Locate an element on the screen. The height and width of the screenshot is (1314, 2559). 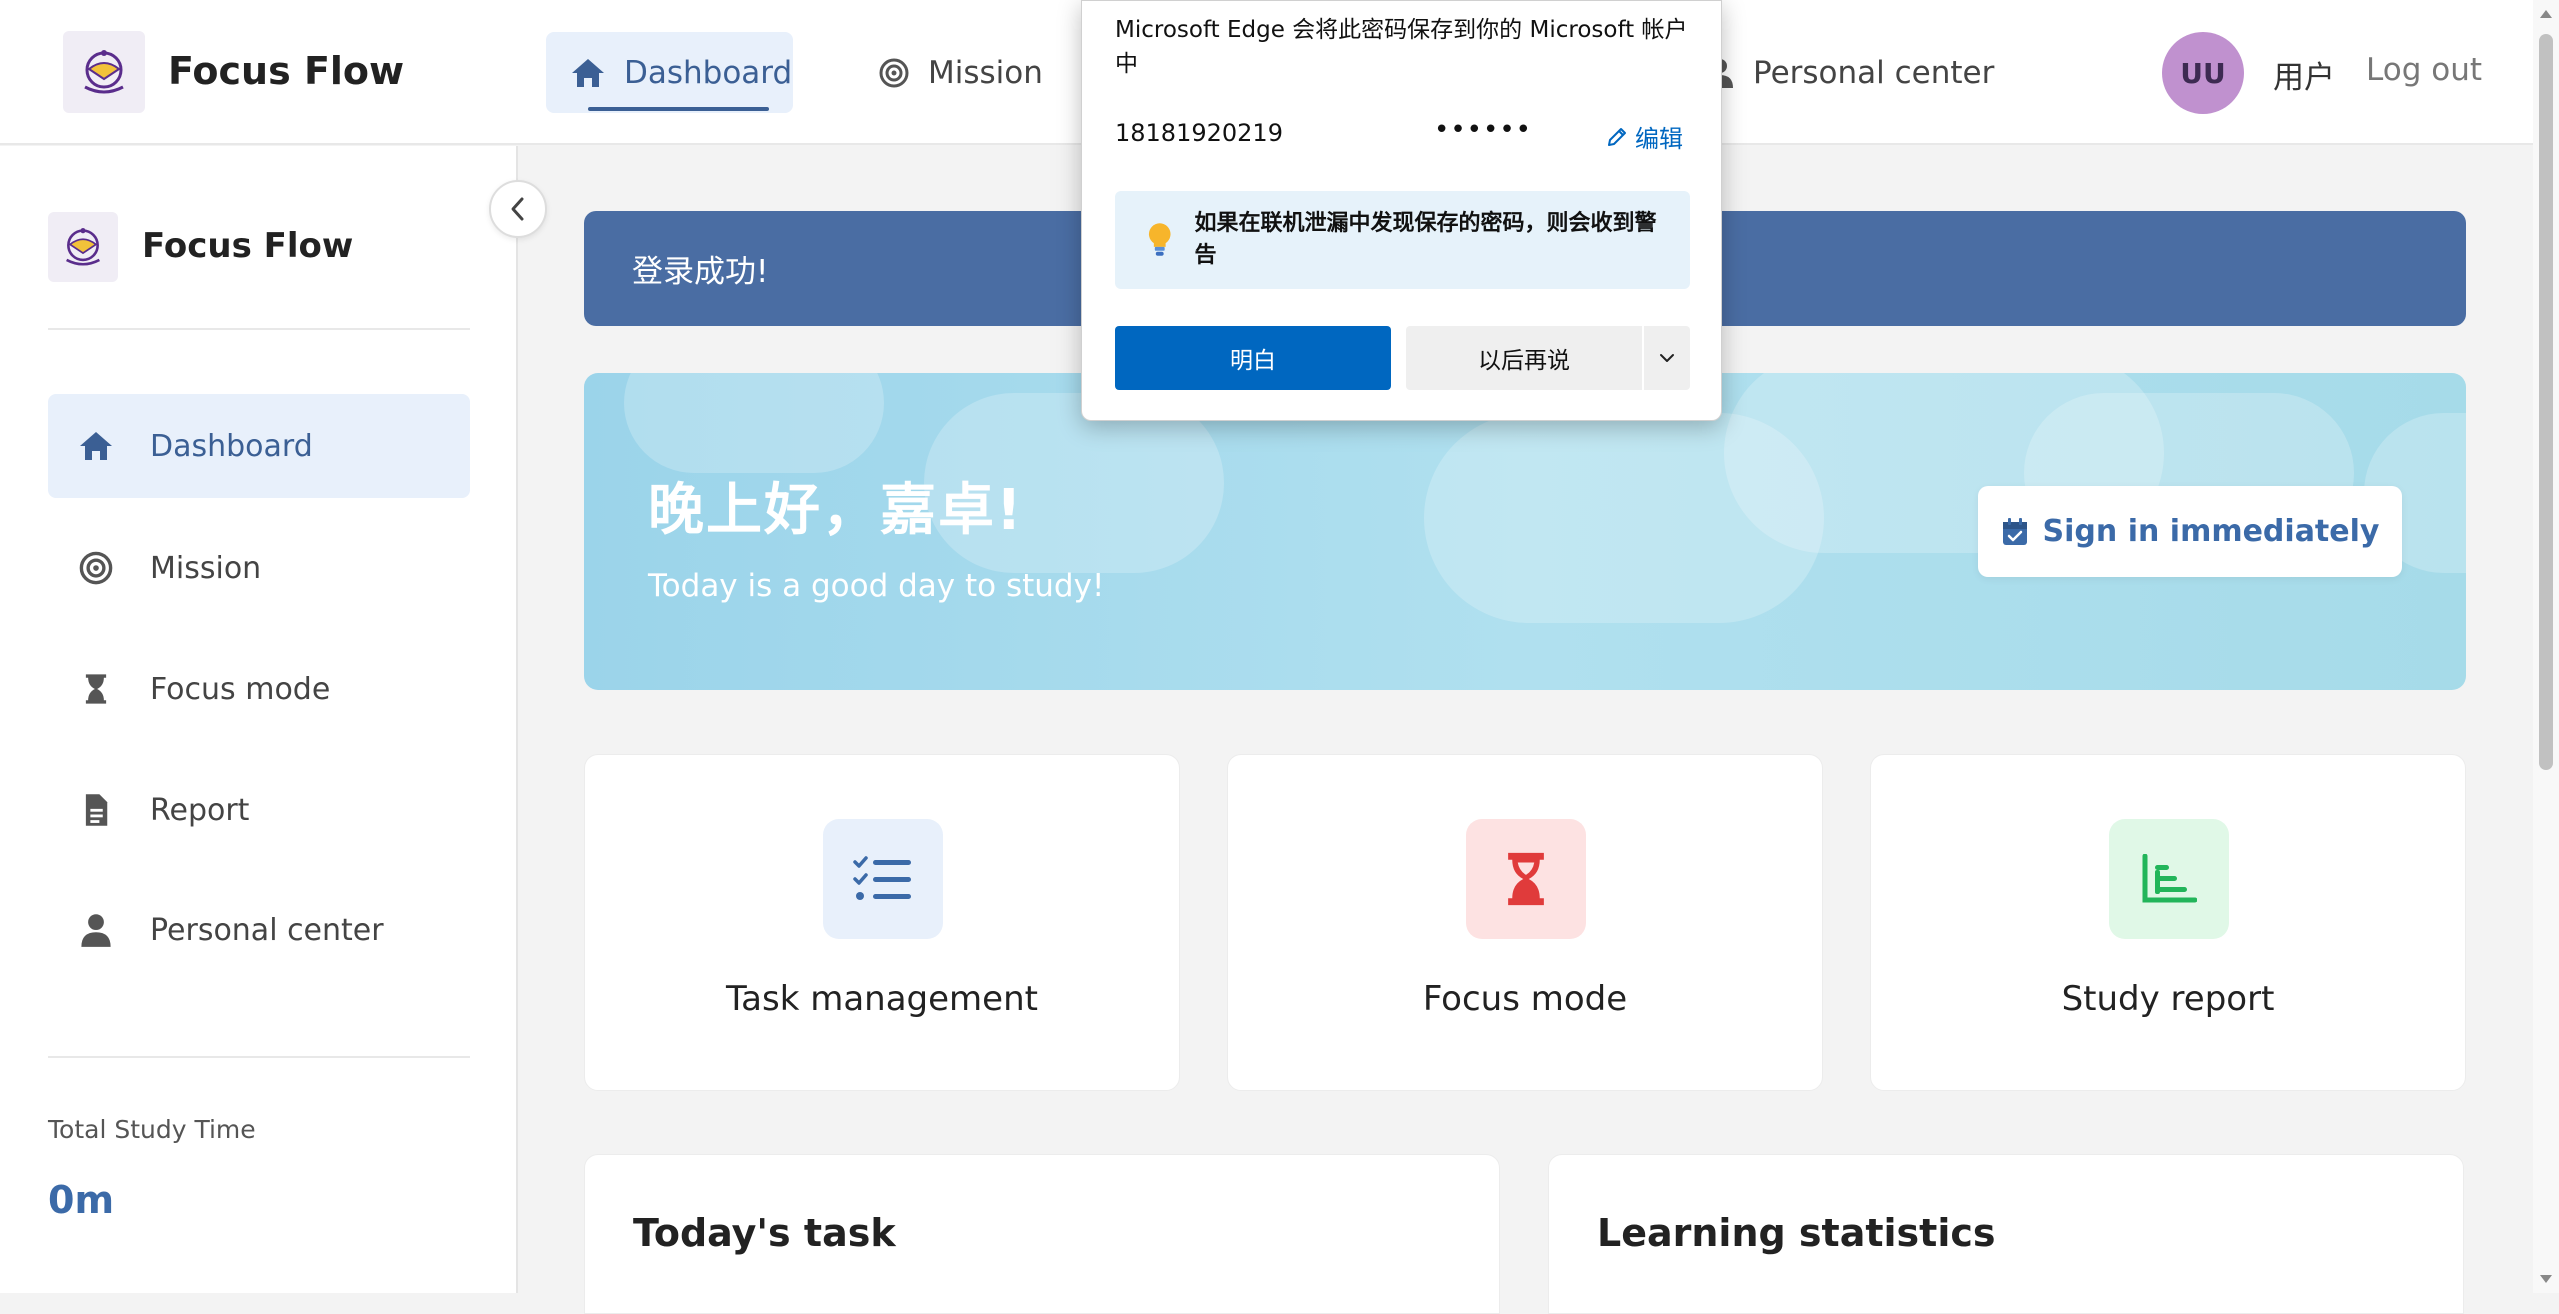
page-scrollbar is located at coordinates (2546, 646).